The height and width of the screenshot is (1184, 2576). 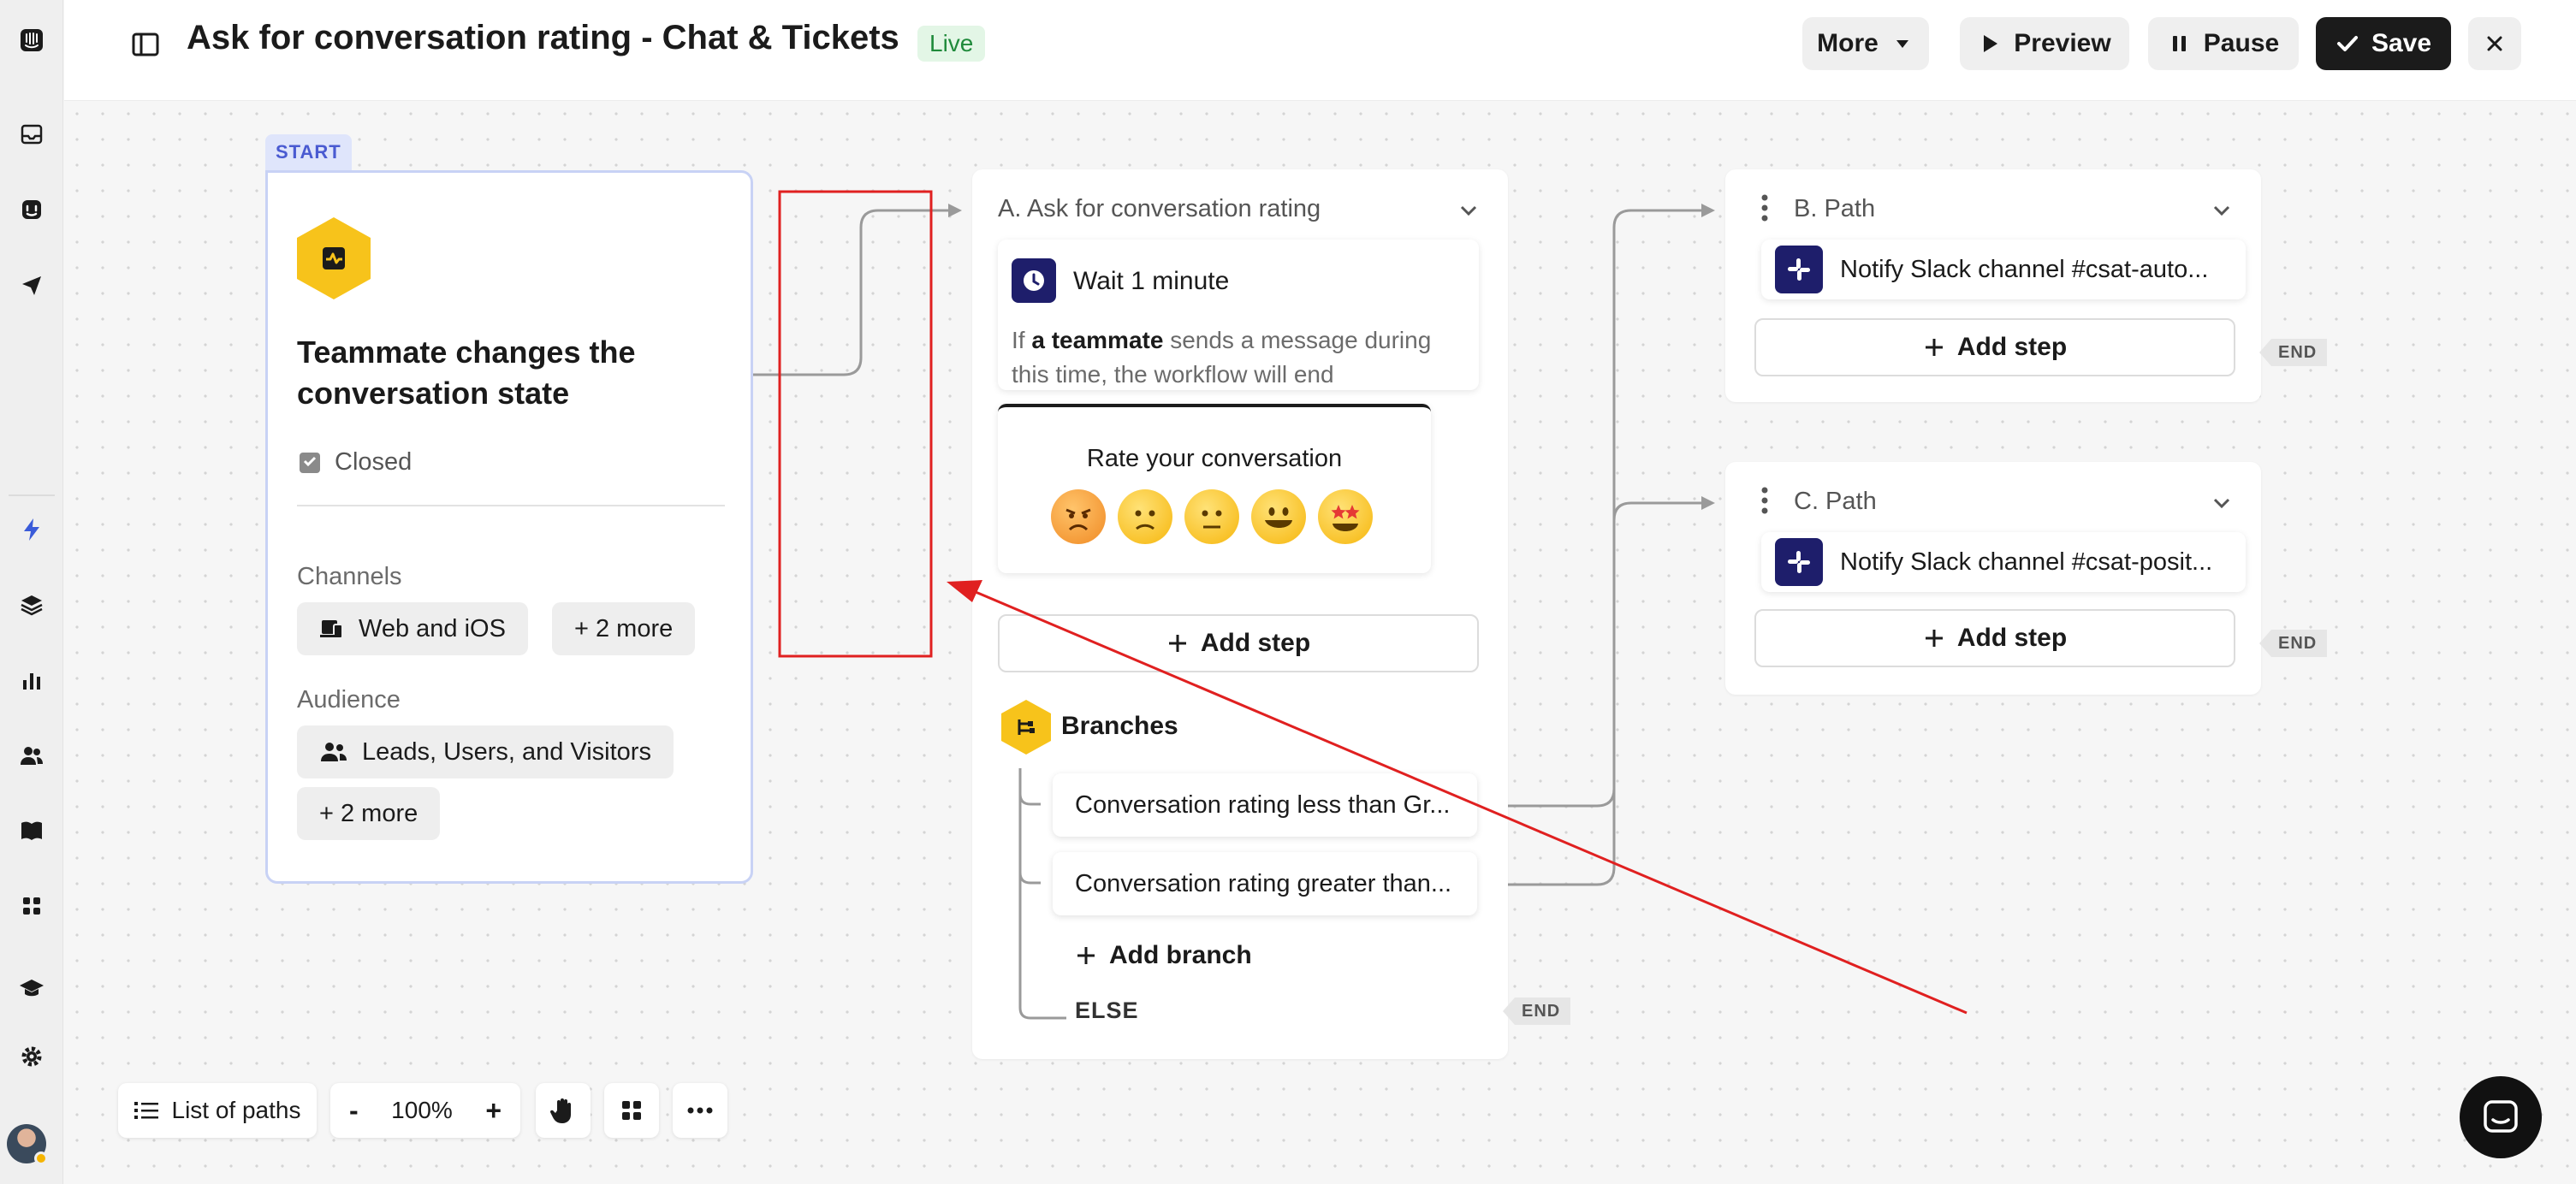 I want to click on clock-icon, so click(x=1034, y=280).